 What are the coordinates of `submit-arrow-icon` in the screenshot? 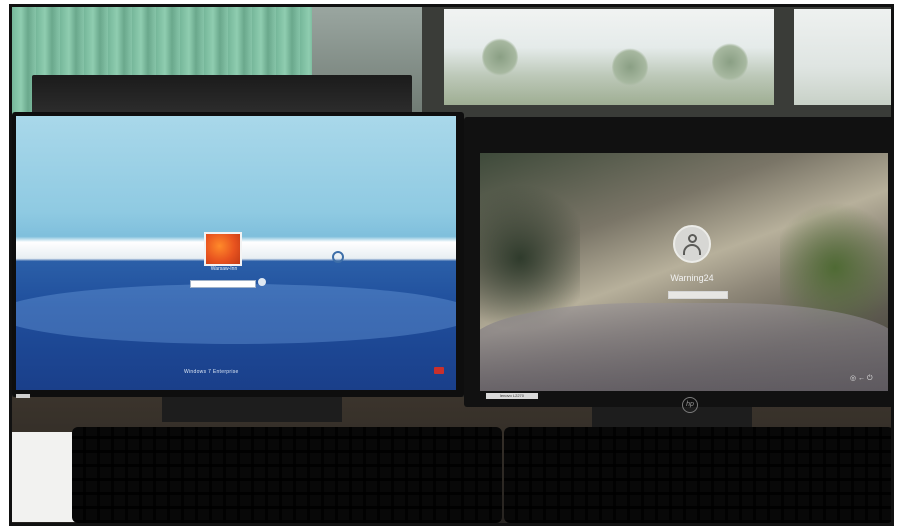 It's located at (262, 282).